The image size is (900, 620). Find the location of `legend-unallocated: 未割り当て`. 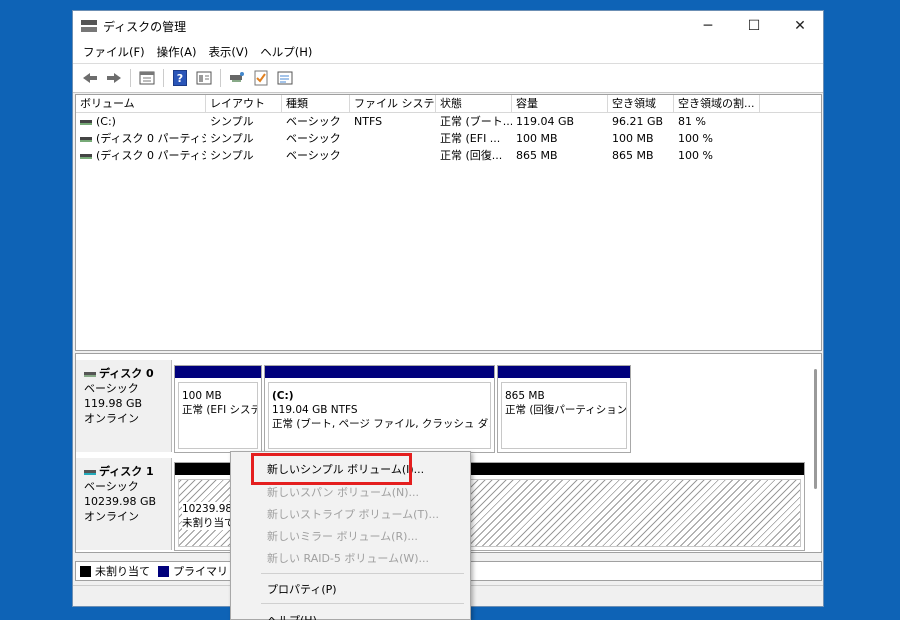

legend-unallocated: 未割り当て is located at coordinates (122, 571).